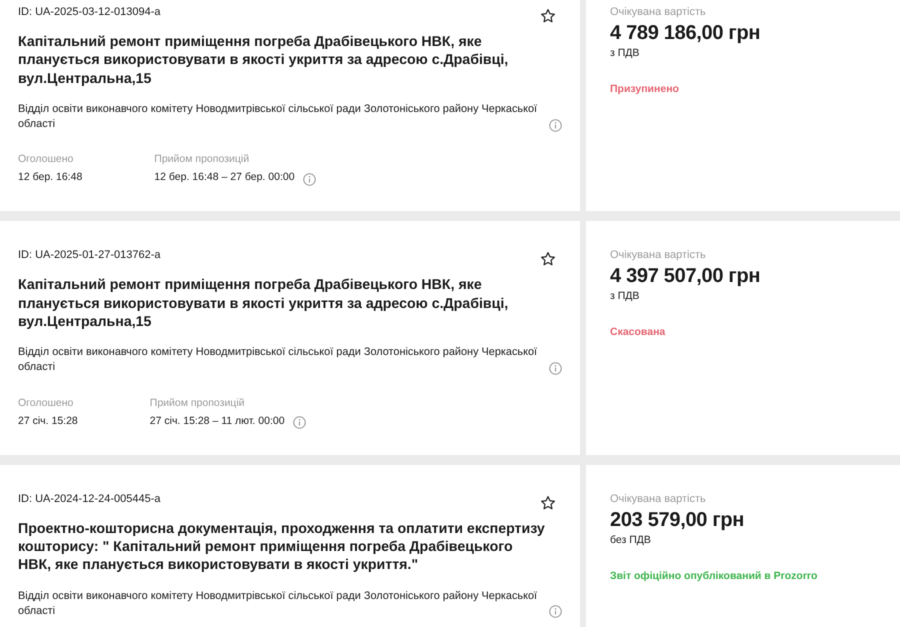  I want to click on status-text: Звіт офіційно опублікований в Prozorro, so click(714, 576).